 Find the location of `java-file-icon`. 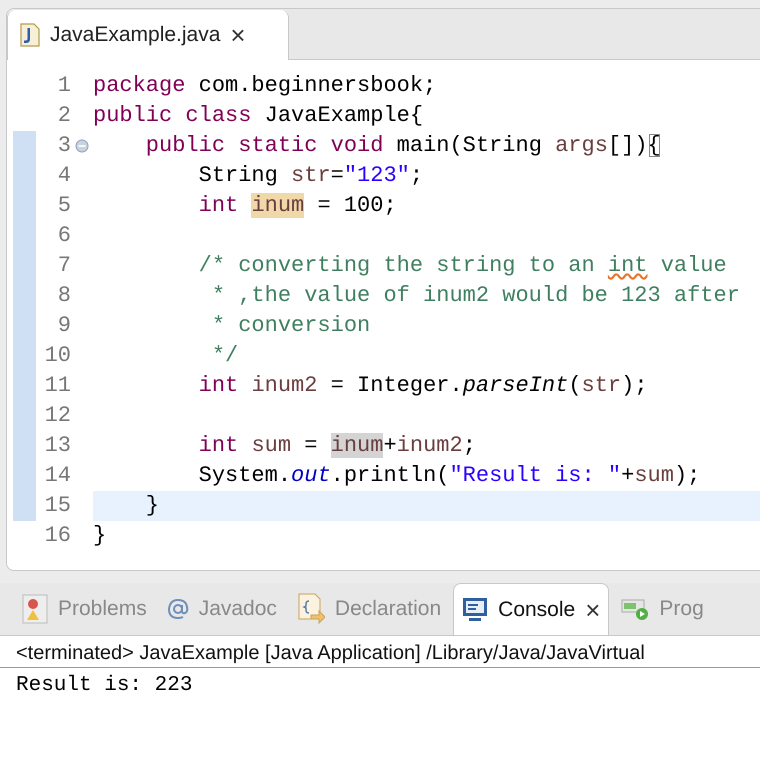

java-file-icon is located at coordinates (30, 35).